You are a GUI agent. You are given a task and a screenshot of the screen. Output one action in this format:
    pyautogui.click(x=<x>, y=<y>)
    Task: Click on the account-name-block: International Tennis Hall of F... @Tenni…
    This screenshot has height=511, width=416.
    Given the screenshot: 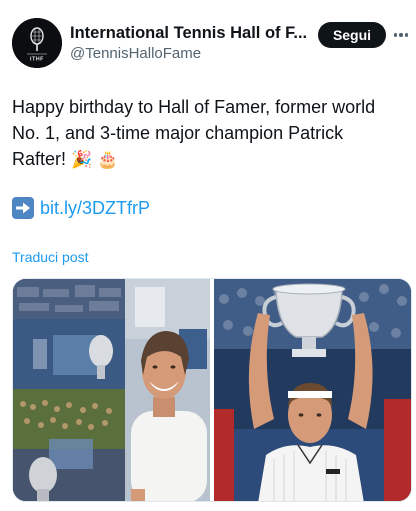 What is the action you would take?
    pyautogui.click(x=190, y=43)
    